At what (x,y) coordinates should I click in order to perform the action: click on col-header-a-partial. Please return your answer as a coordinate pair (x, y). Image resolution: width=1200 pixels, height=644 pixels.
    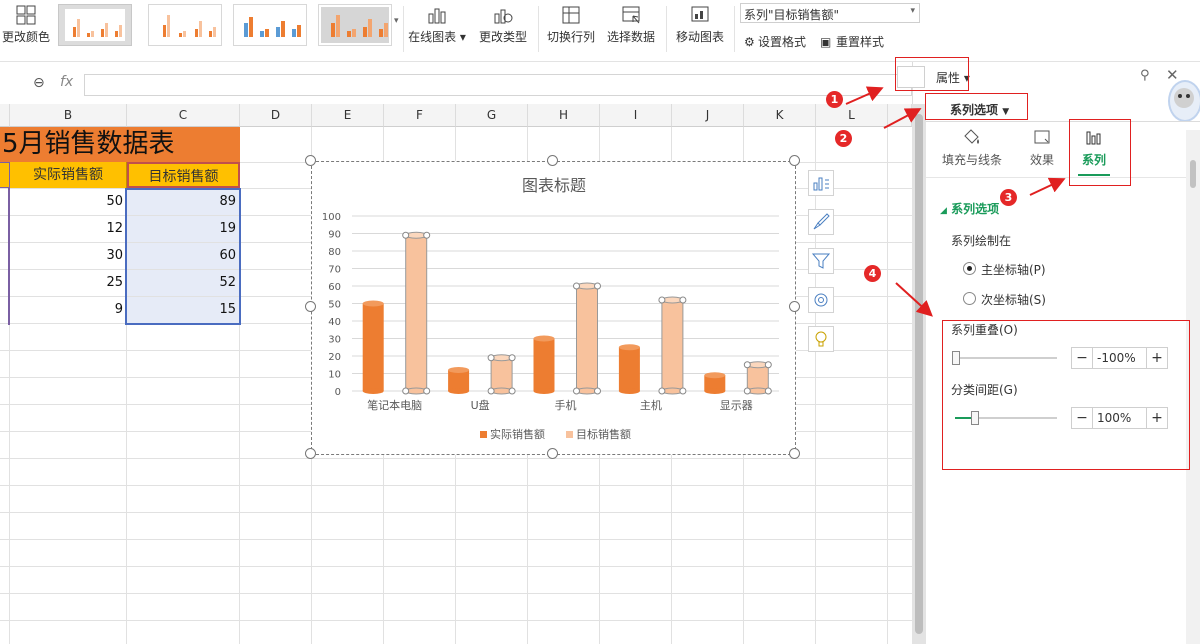
    Looking at the image, I should click on (5, 115).